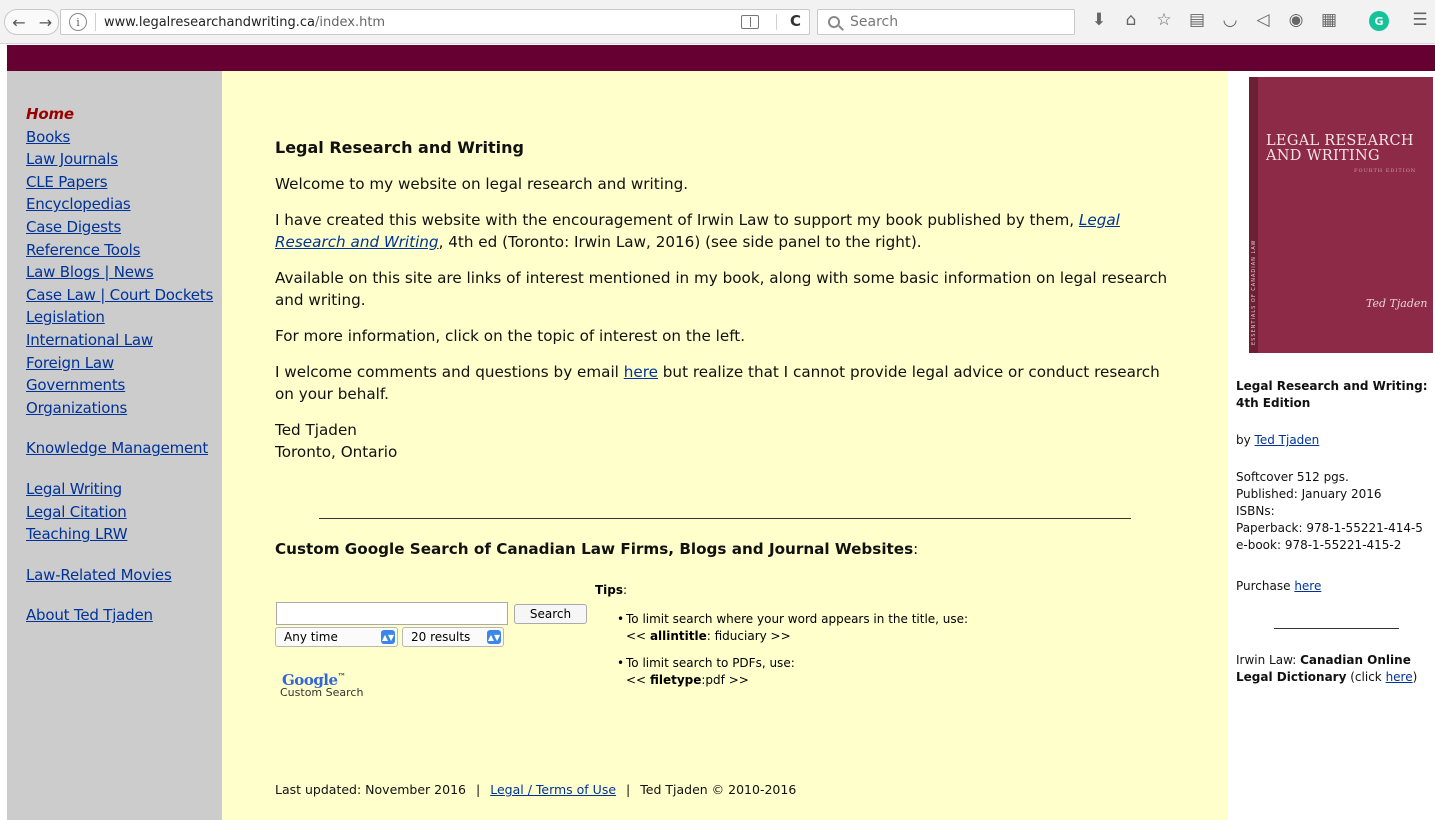 The height and width of the screenshot is (820, 1435). What do you see at coordinates (350, 22) in the screenshot?
I see `url-path: /index.htm` at bounding box center [350, 22].